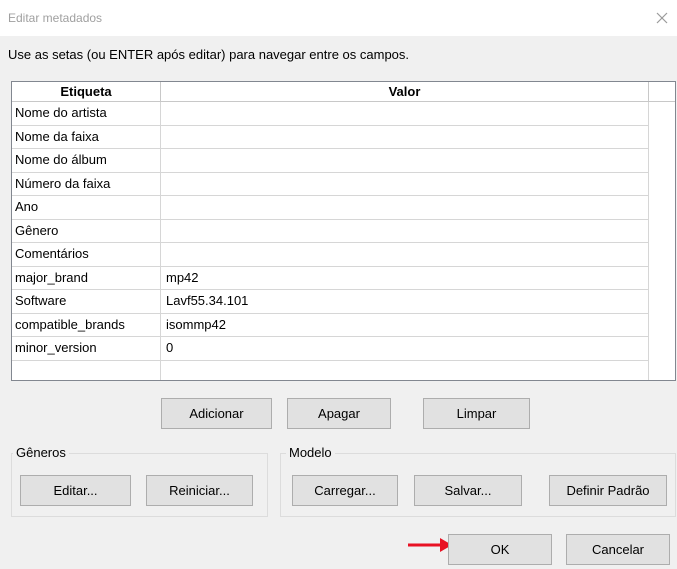  What do you see at coordinates (405, 301) in the screenshot?
I see `value-cell: Lavf55.34.101` at bounding box center [405, 301].